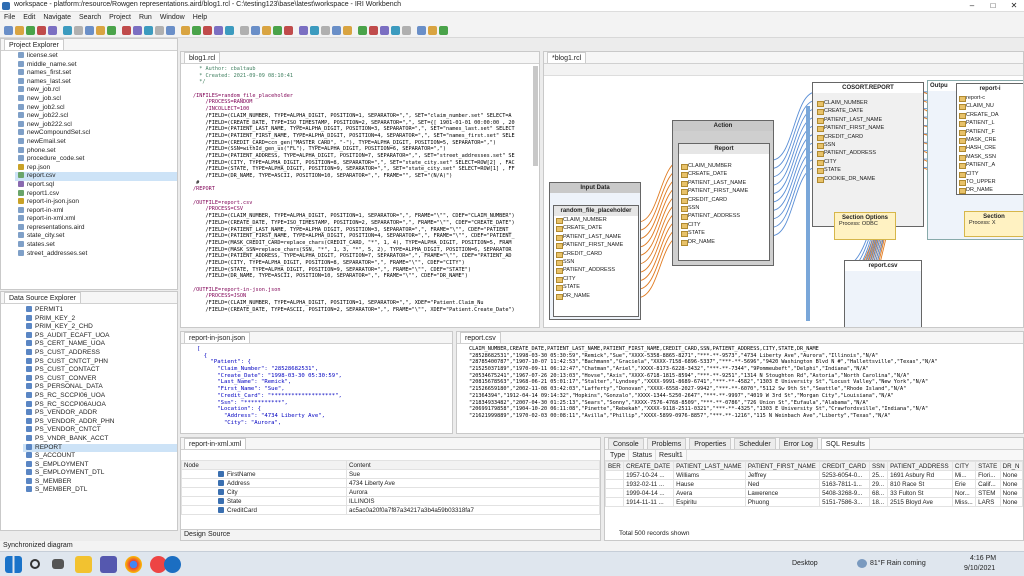 Image resolution: width=1024 pixels, height=576 pixels. Describe the element at coordinates (990, 140) in the screenshot. I see `diagram-field: MASK_CRE` at that location.